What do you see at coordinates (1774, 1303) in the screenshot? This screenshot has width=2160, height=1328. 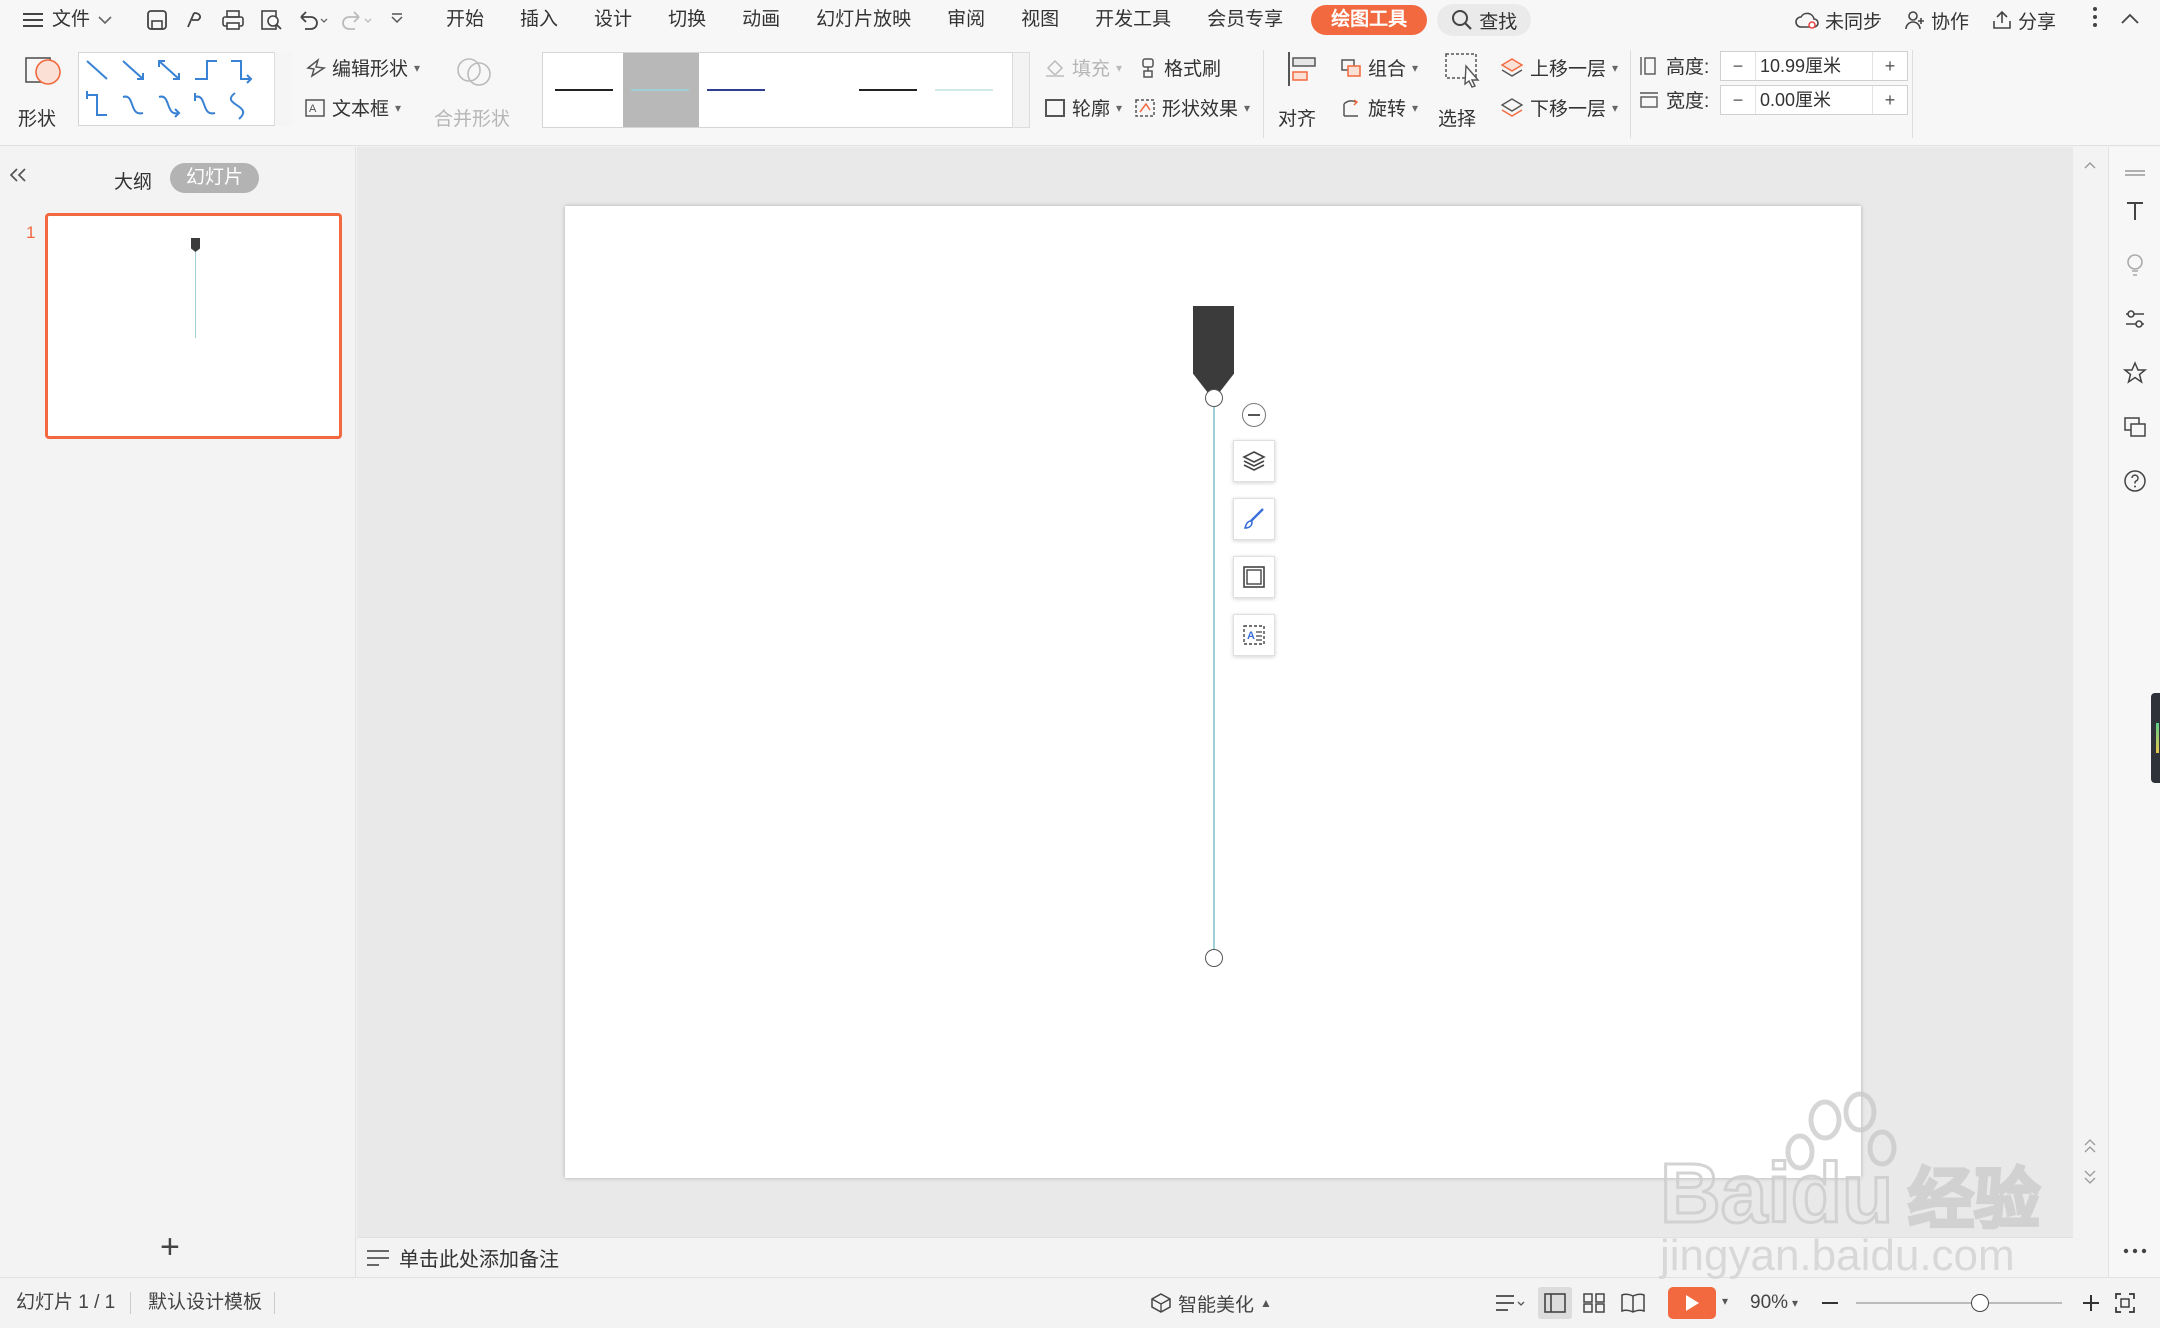 I see `zoom-level-dropdown: 90% ▾` at bounding box center [1774, 1303].